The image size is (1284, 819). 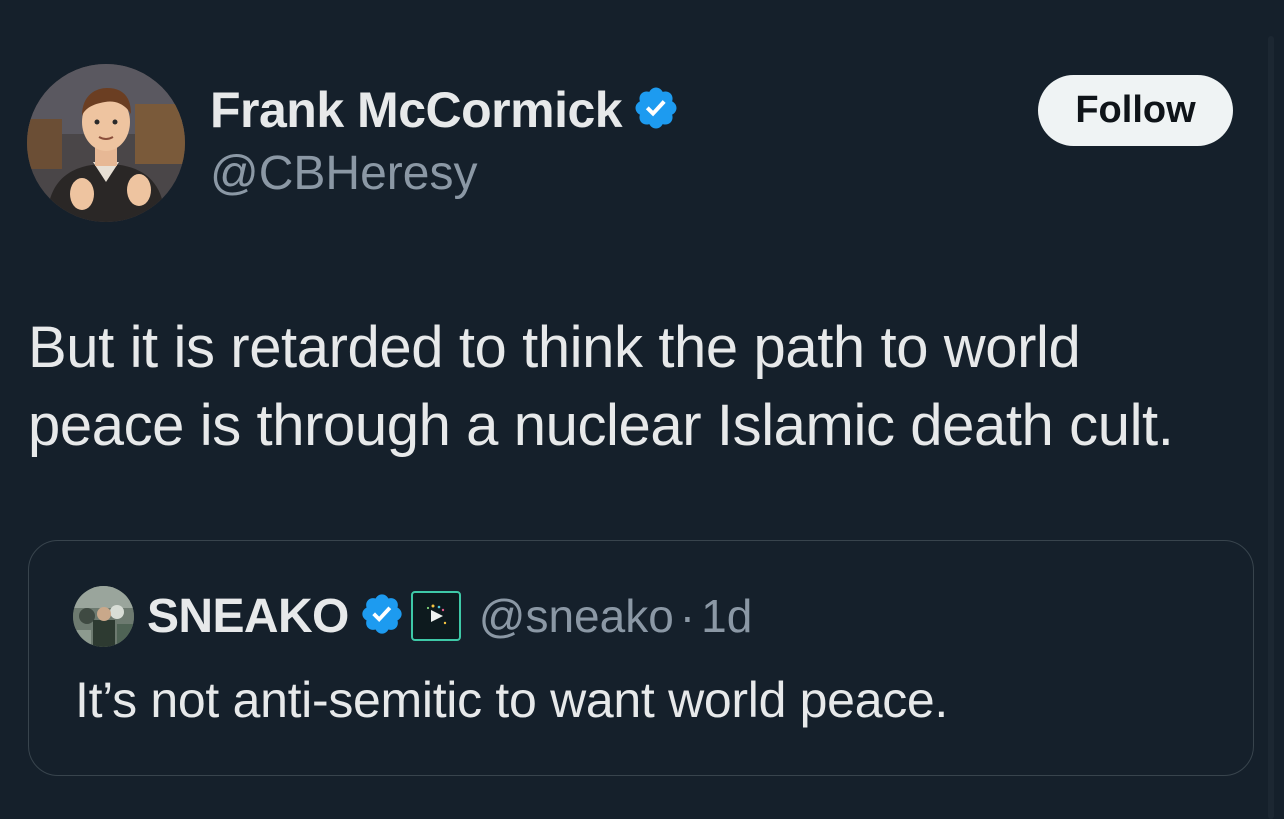 What do you see at coordinates (343, 173) in the screenshot?
I see `author-handle: @CBHeresy` at bounding box center [343, 173].